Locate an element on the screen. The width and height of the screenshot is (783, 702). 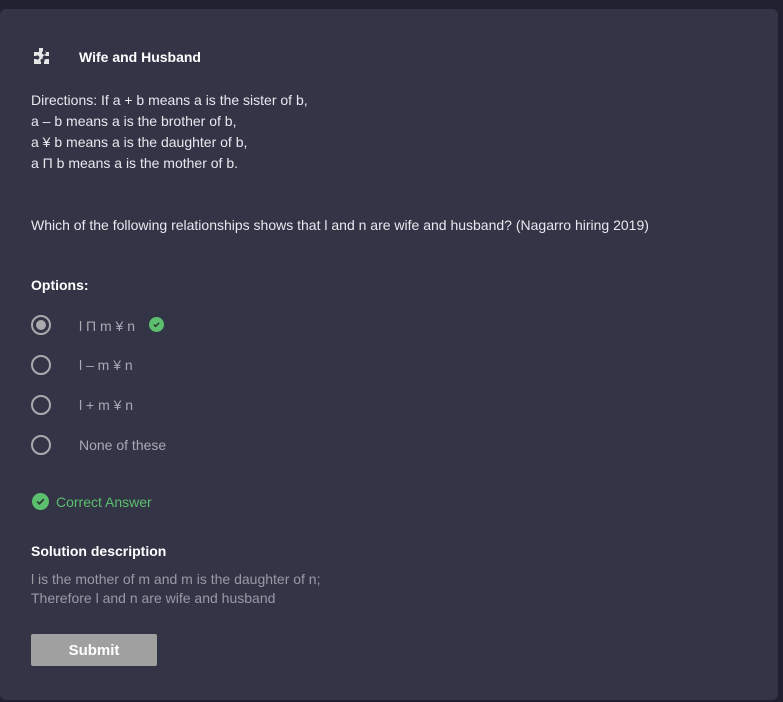
direction-line: a Π b means a is the mother of b. is located at coordinates (134, 163).